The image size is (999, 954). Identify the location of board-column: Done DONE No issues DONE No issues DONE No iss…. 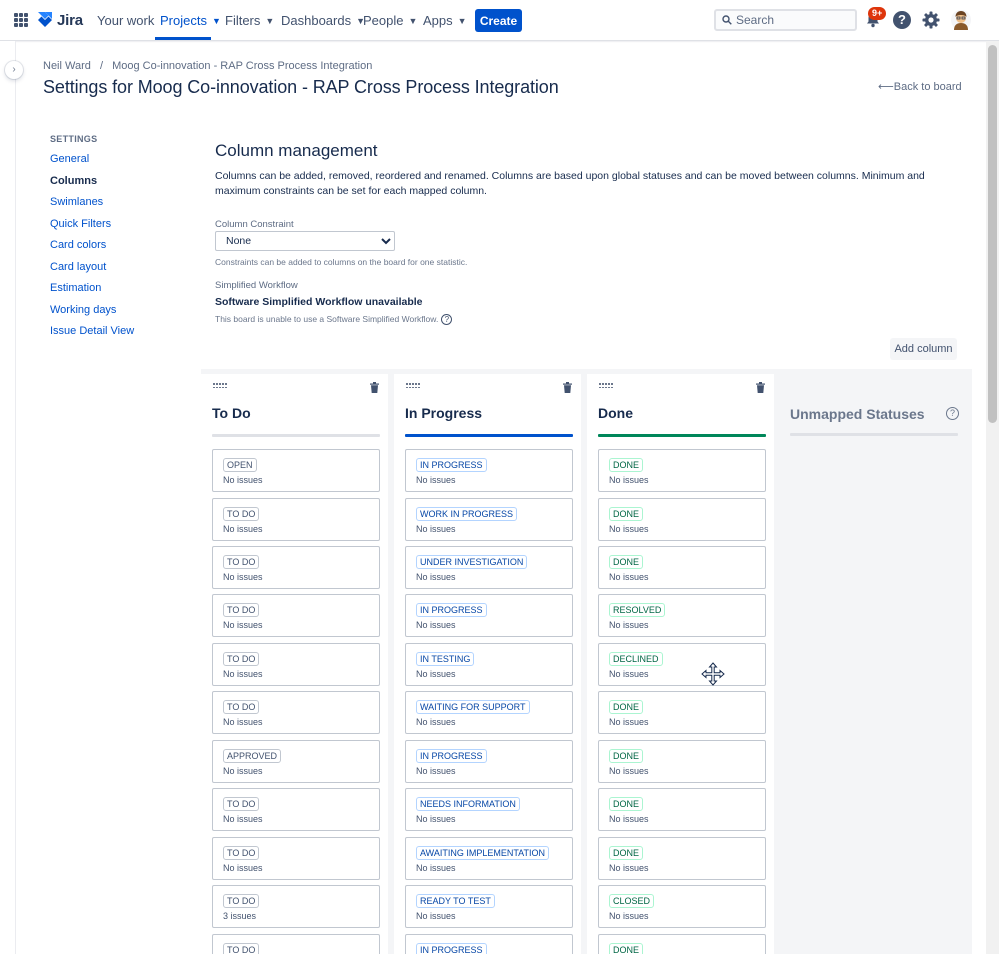
(680, 664).